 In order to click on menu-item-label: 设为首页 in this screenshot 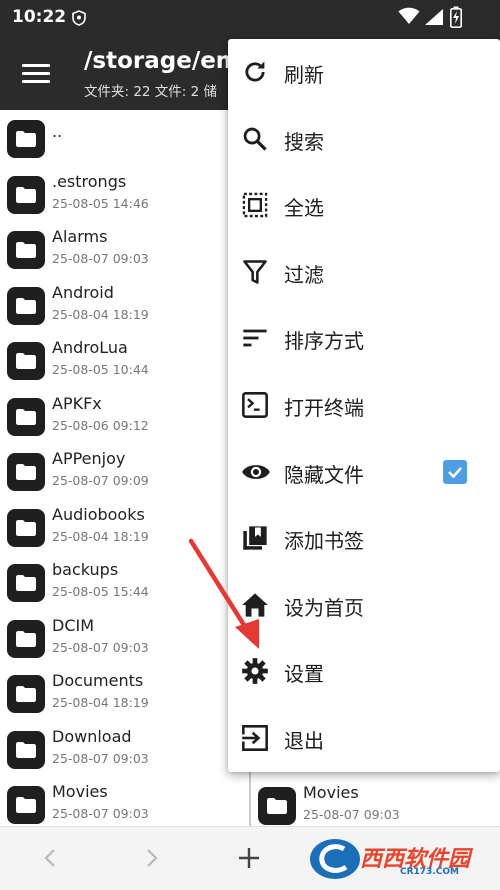, I will do `click(324, 607)`.